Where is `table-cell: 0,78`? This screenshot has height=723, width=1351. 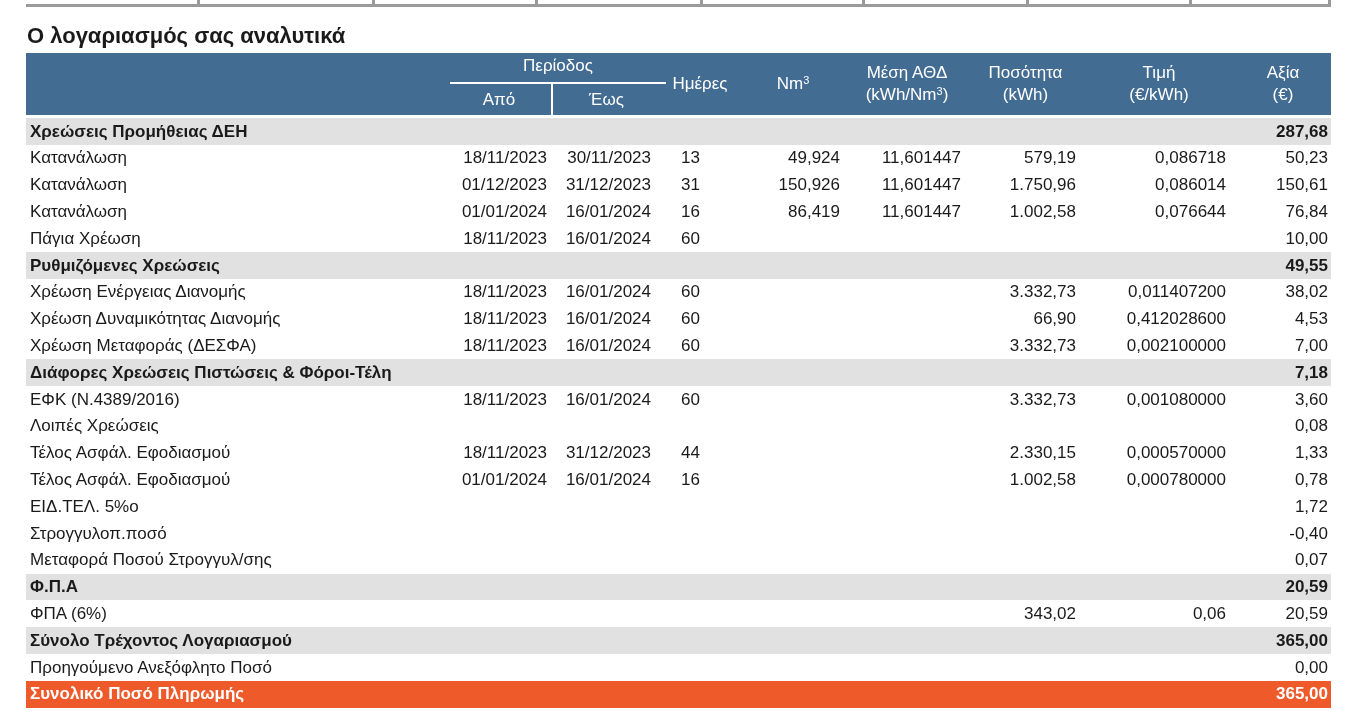 table-cell: 0,78 is located at coordinates (1311, 479).